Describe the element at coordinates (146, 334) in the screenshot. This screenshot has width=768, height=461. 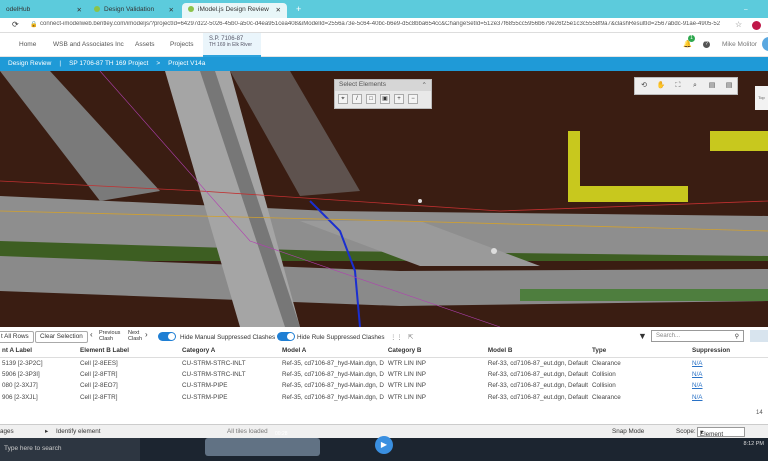
I see `chevron-right-icon: ›` at that location.